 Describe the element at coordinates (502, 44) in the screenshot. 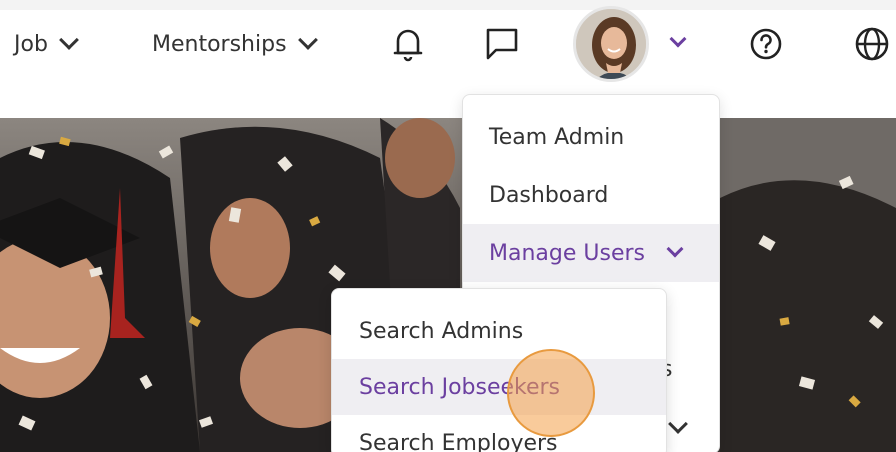

I see `chat-icon` at that location.